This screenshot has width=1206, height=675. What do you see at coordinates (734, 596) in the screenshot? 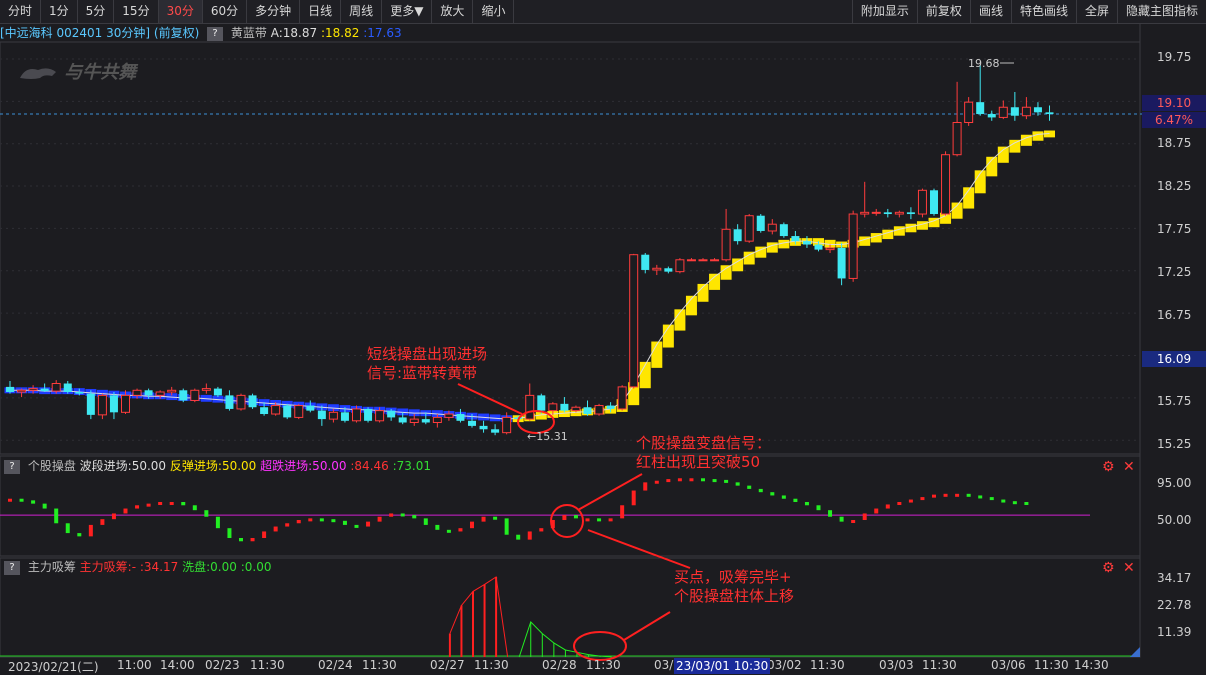
I see `anno3-line2: 个股操盘柱体上移` at bounding box center [734, 596].